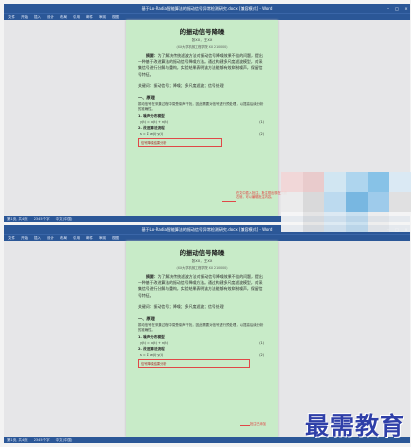 The height and width of the screenshot is (447, 411). What do you see at coordinates (406, 8) in the screenshot?
I see `close-icon: ×` at bounding box center [406, 8].